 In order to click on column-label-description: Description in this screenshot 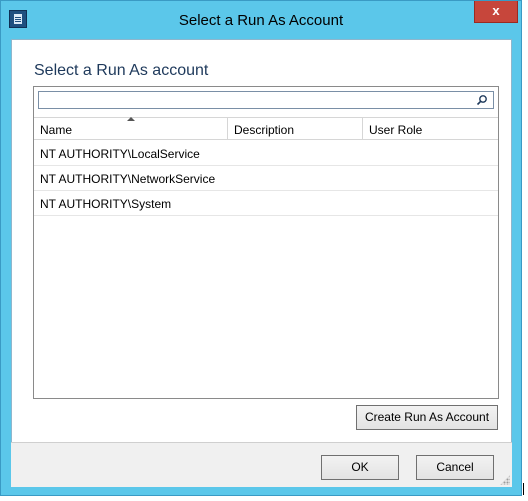, I will do `click(264, 130)`.